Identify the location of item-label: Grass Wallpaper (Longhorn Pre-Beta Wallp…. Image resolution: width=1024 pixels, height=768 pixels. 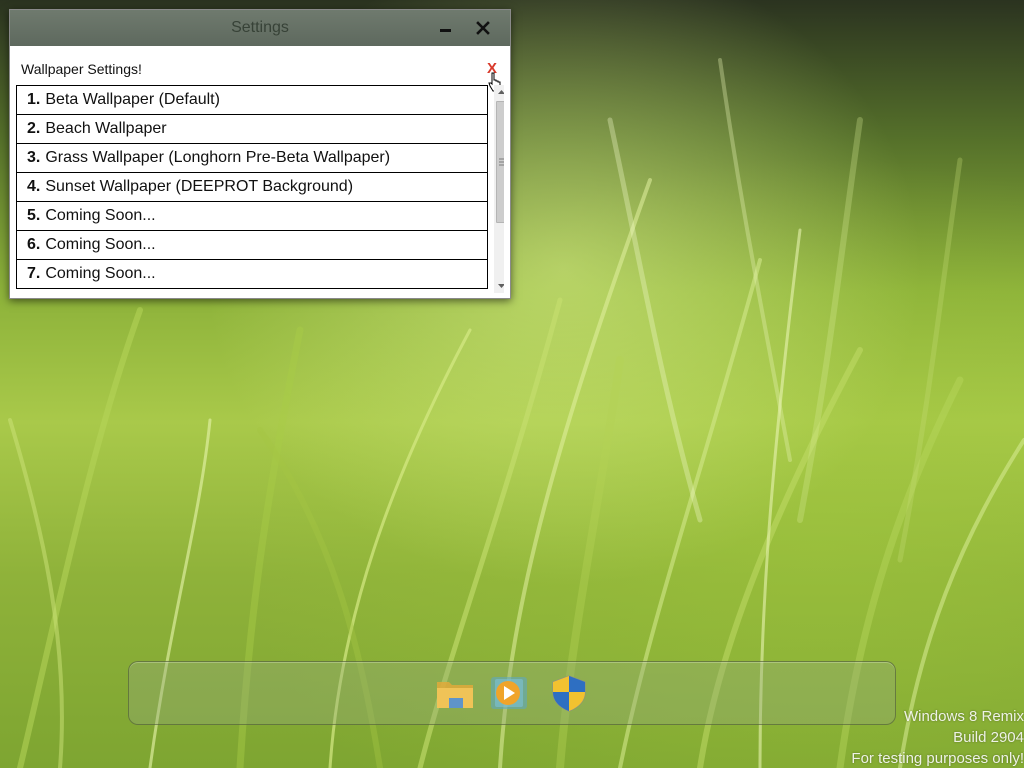
(218, 157).